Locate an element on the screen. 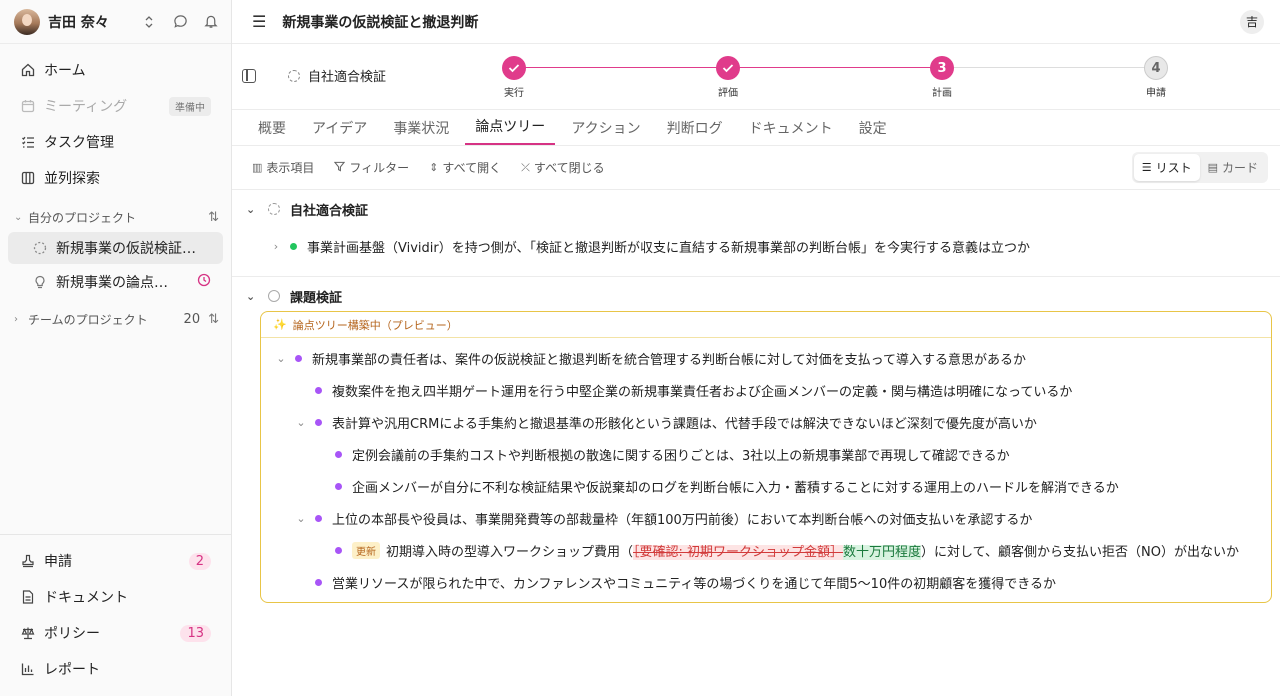  nav-parallel: 並列探索 is located at coordinates (115, 178).